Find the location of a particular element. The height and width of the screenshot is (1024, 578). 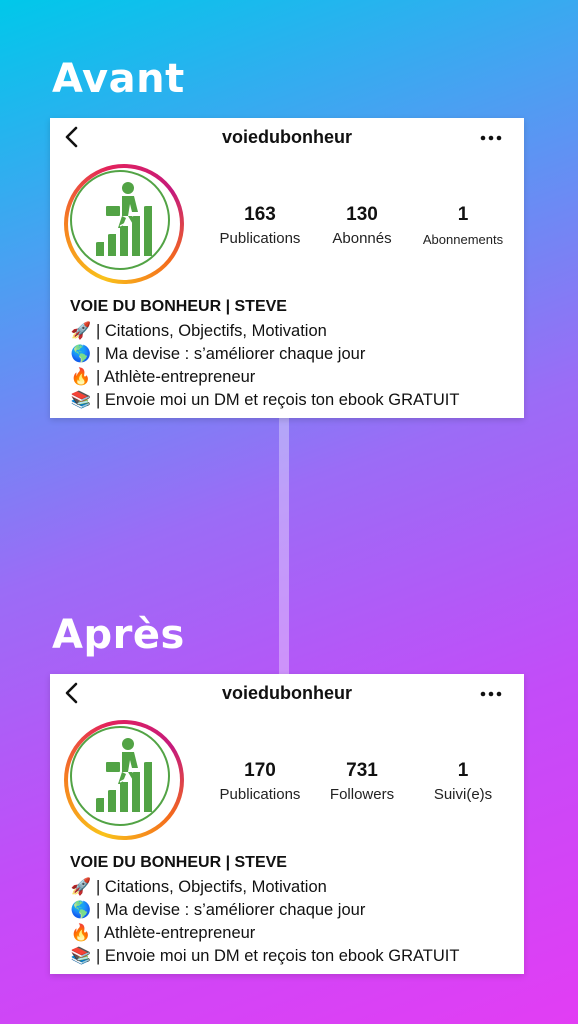

stat-followers: 731 Followers is located at coordinates (362, 781).